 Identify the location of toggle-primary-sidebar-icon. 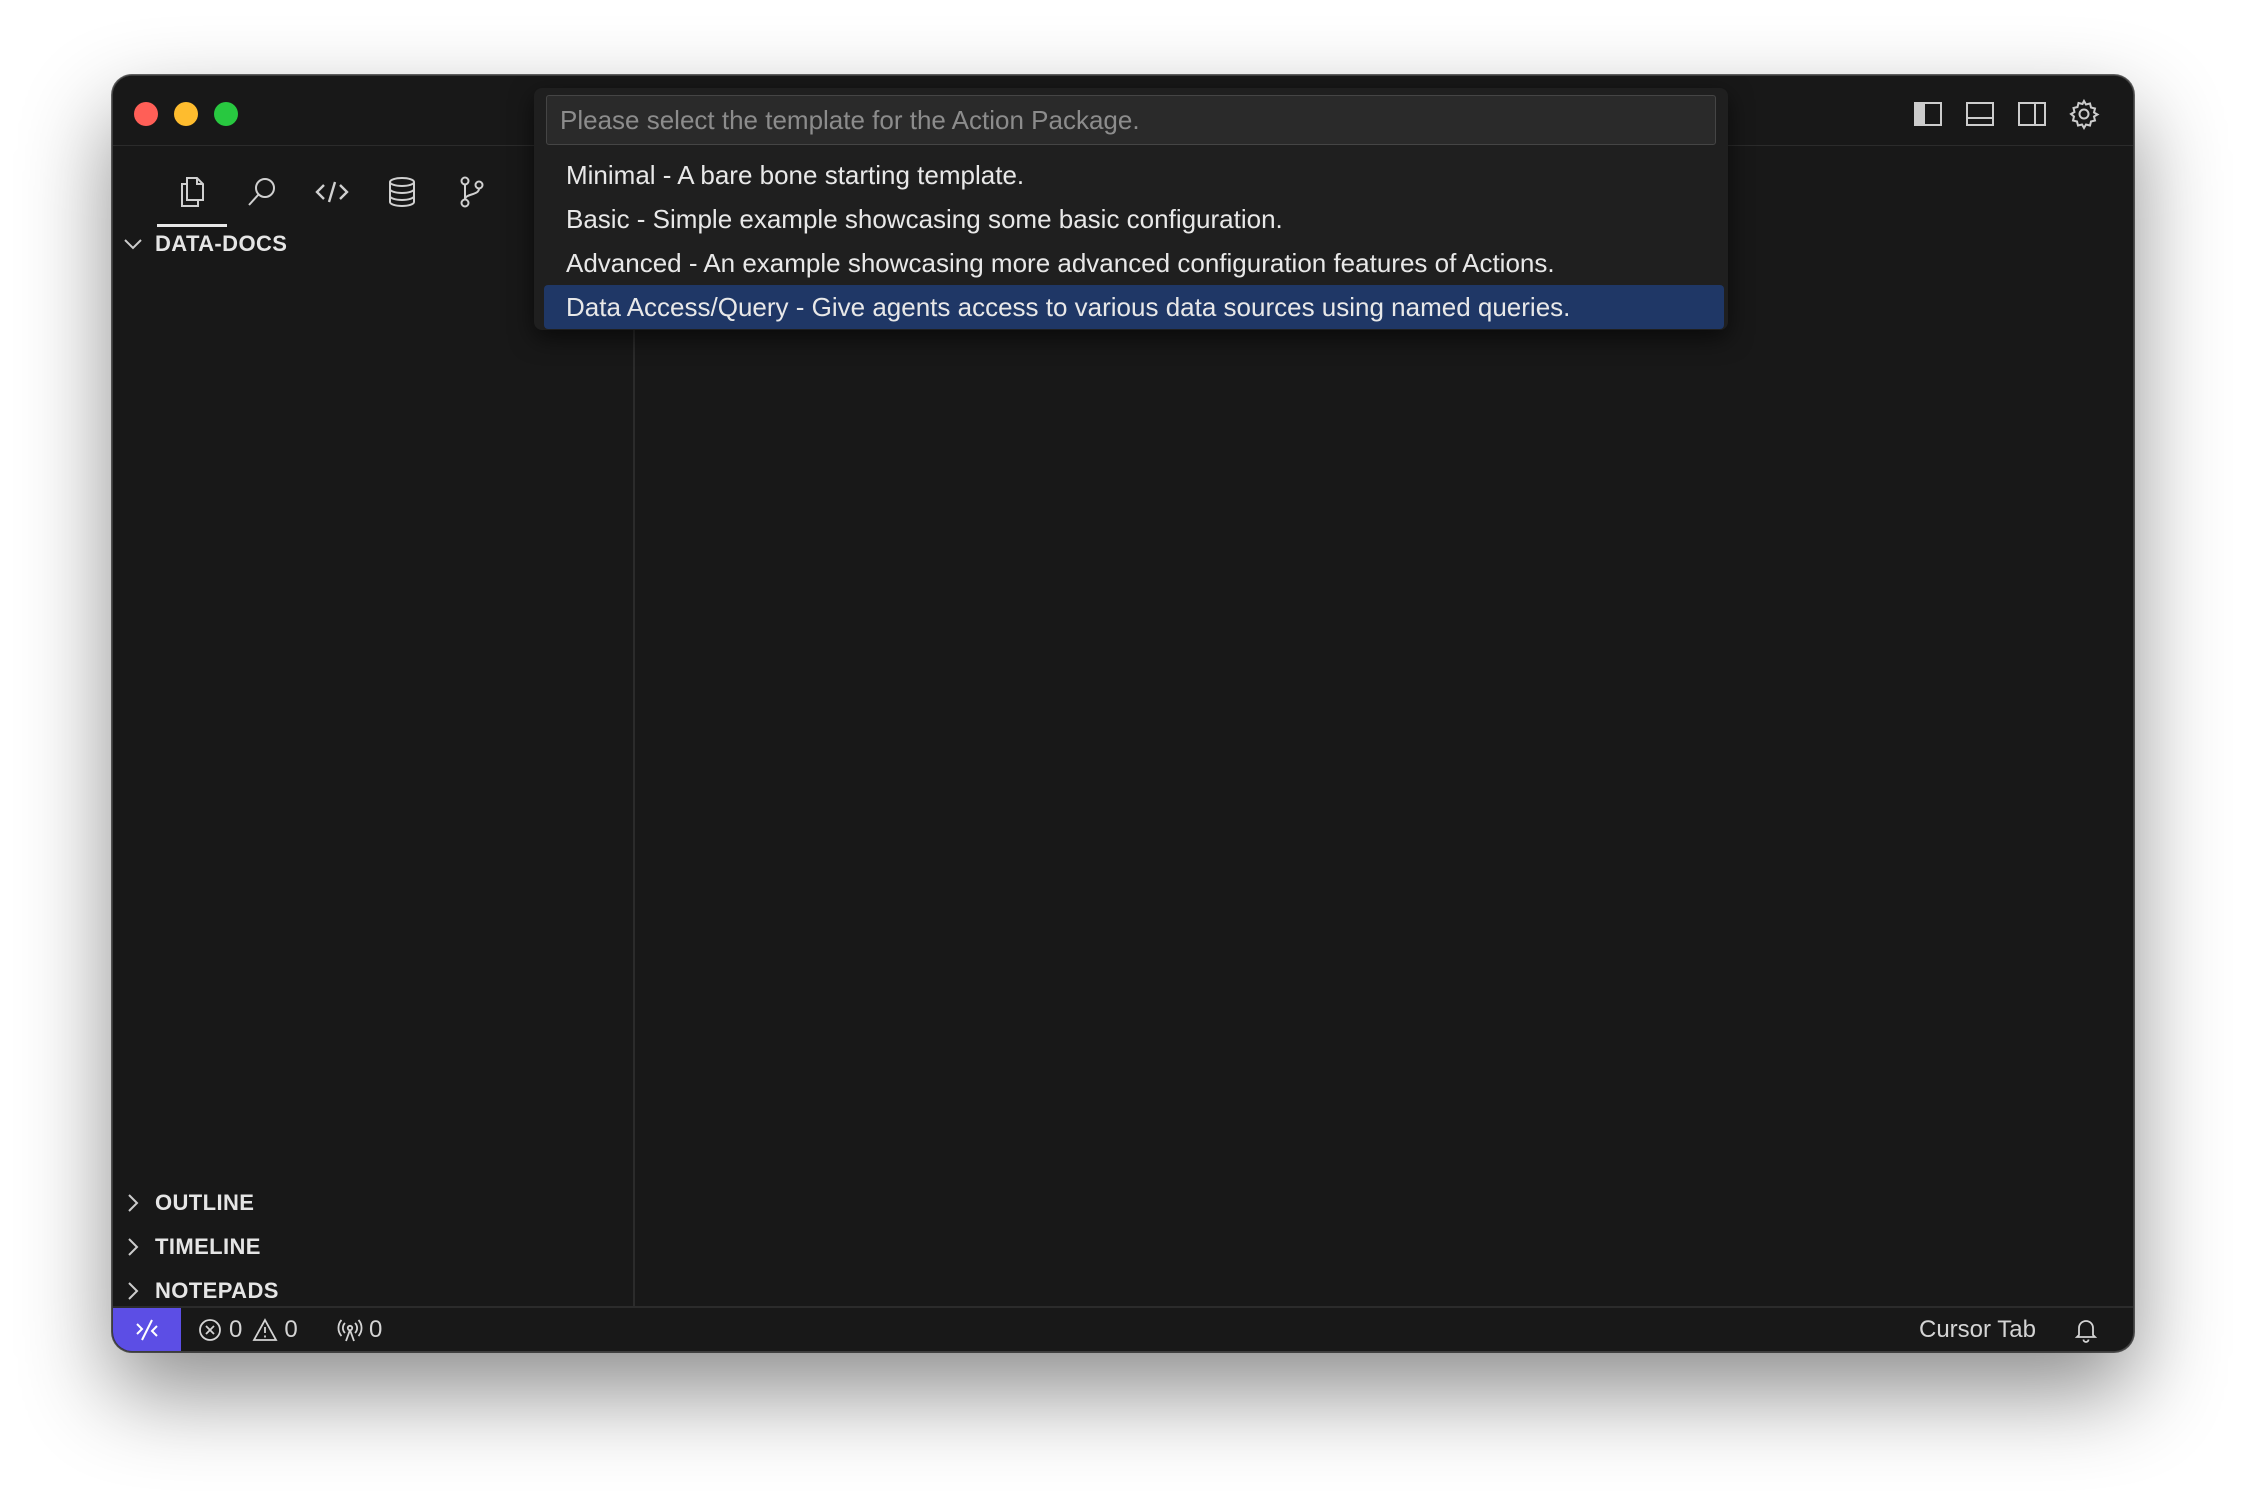
(1928, 114).